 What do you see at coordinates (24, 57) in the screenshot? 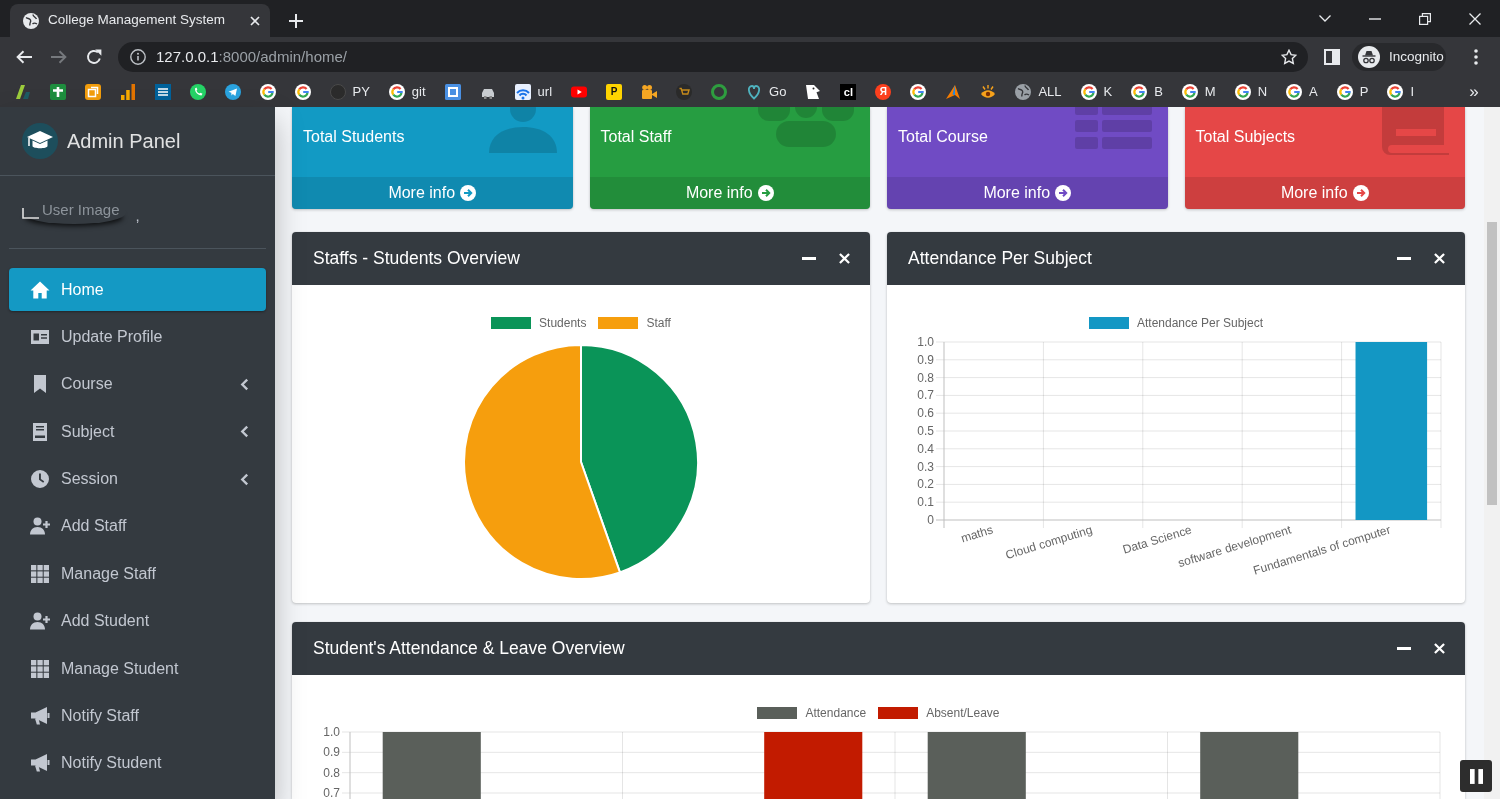
I see `arrow-left-icon` at bounding box center [24, 57].